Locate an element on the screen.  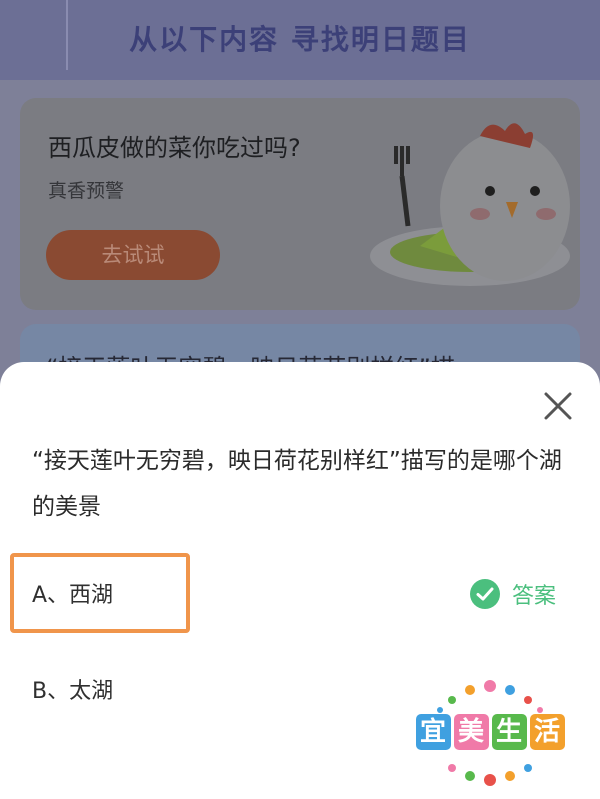
watermark-logo: 宜 美 生 活 is located at coordinates (490, 732).